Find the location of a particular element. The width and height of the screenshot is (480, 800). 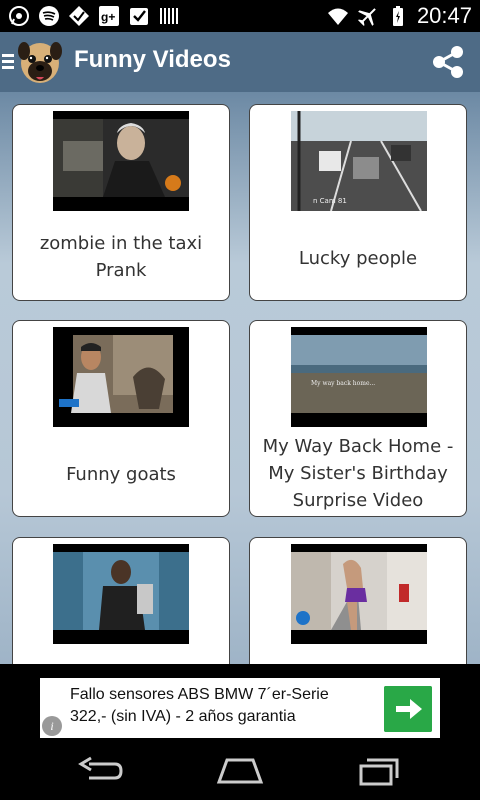

arrow-right-icon is located at coordinates (408, 709).